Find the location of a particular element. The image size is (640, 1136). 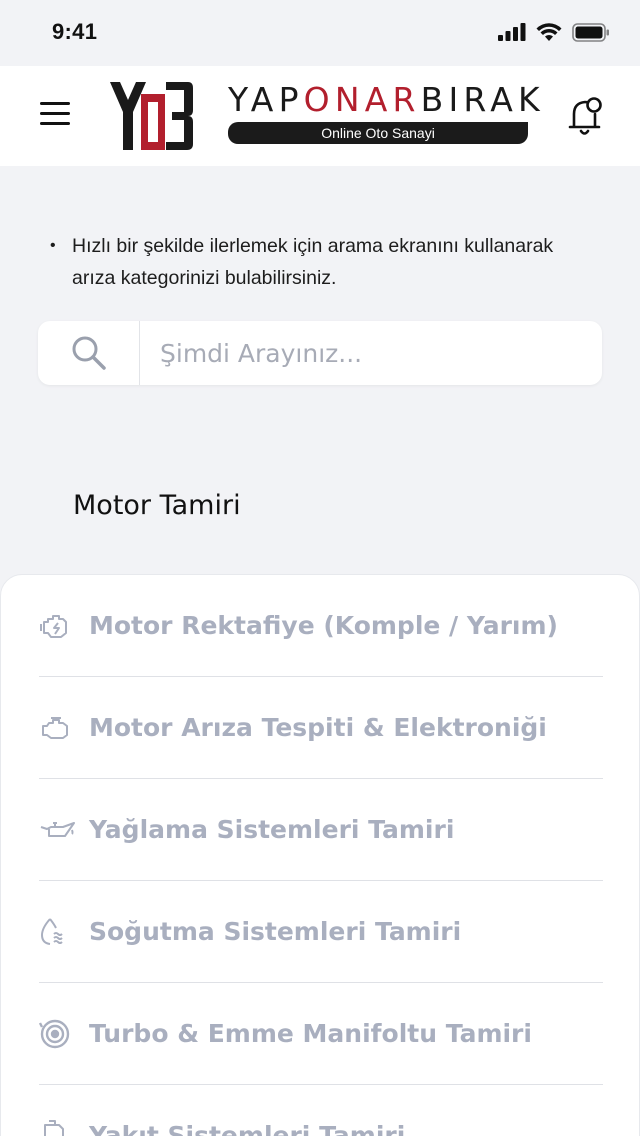

list-item: Turbo & Emme Manifoltu Tamiri is located at coordinates (321, 1034).